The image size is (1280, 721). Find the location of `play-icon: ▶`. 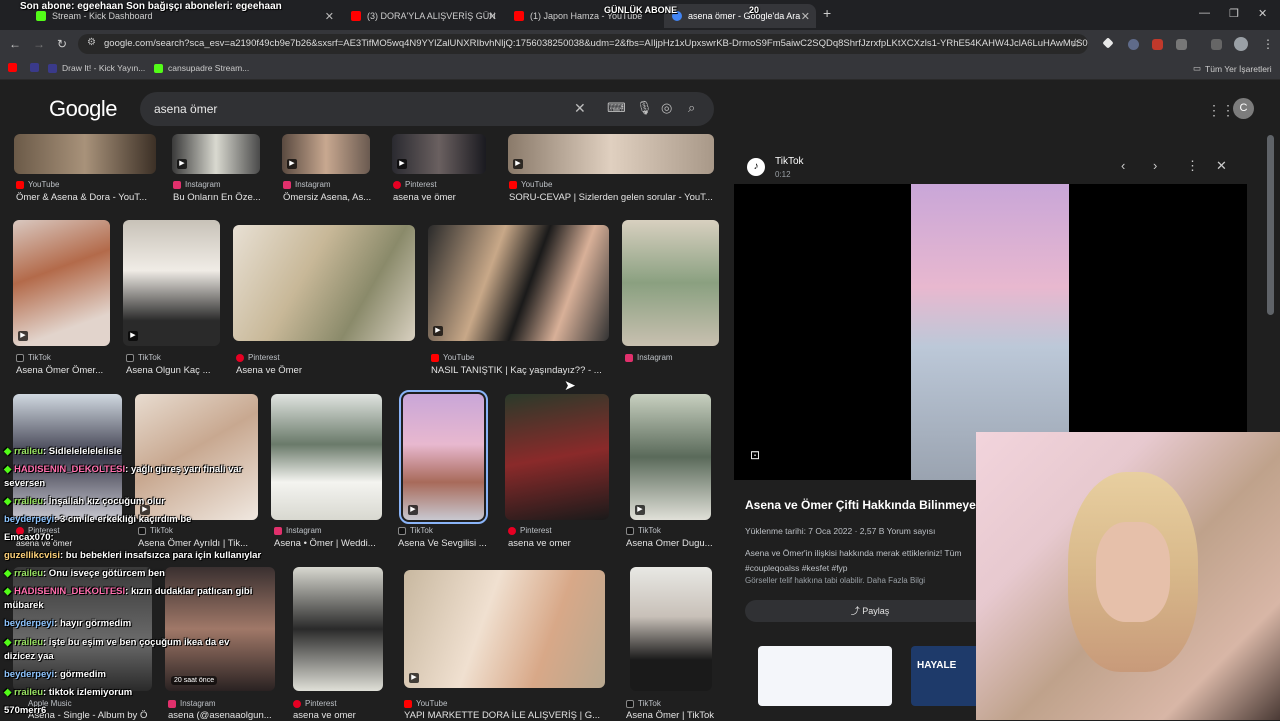

play-icon: ▶ is located at coordinates (438, 331).